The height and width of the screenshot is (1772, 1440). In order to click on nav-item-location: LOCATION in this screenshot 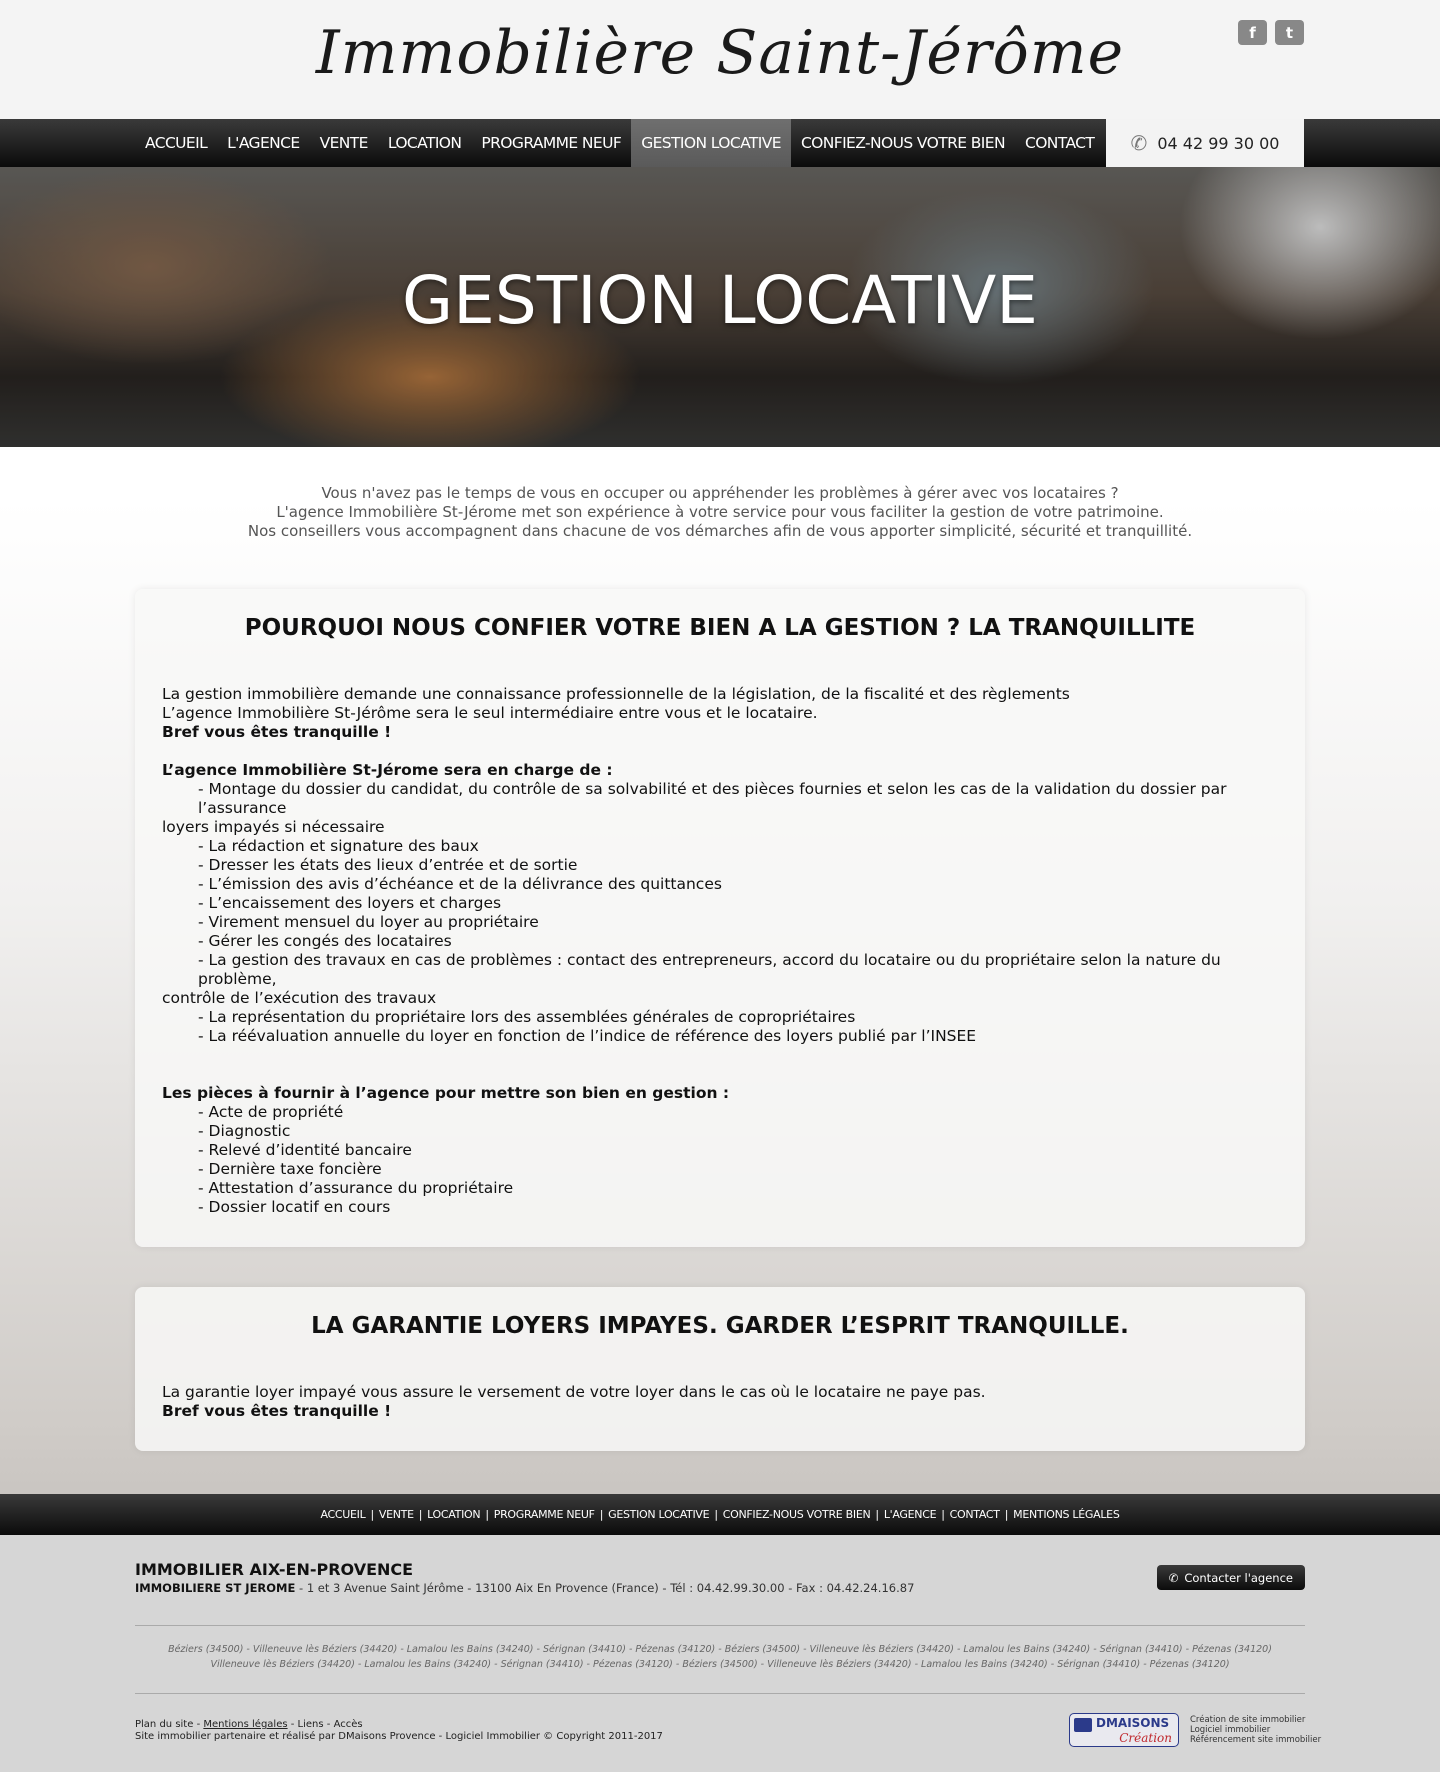, I will do `click(425, 143)`.